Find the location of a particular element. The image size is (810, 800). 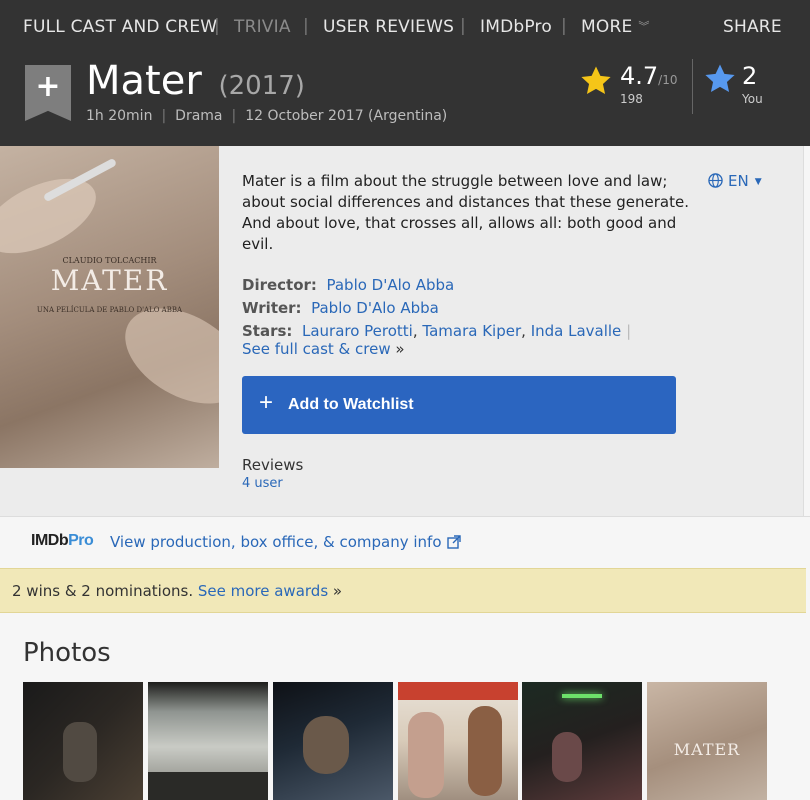

see-more-awards-link: See more awards is located at coordinates (263, 591).